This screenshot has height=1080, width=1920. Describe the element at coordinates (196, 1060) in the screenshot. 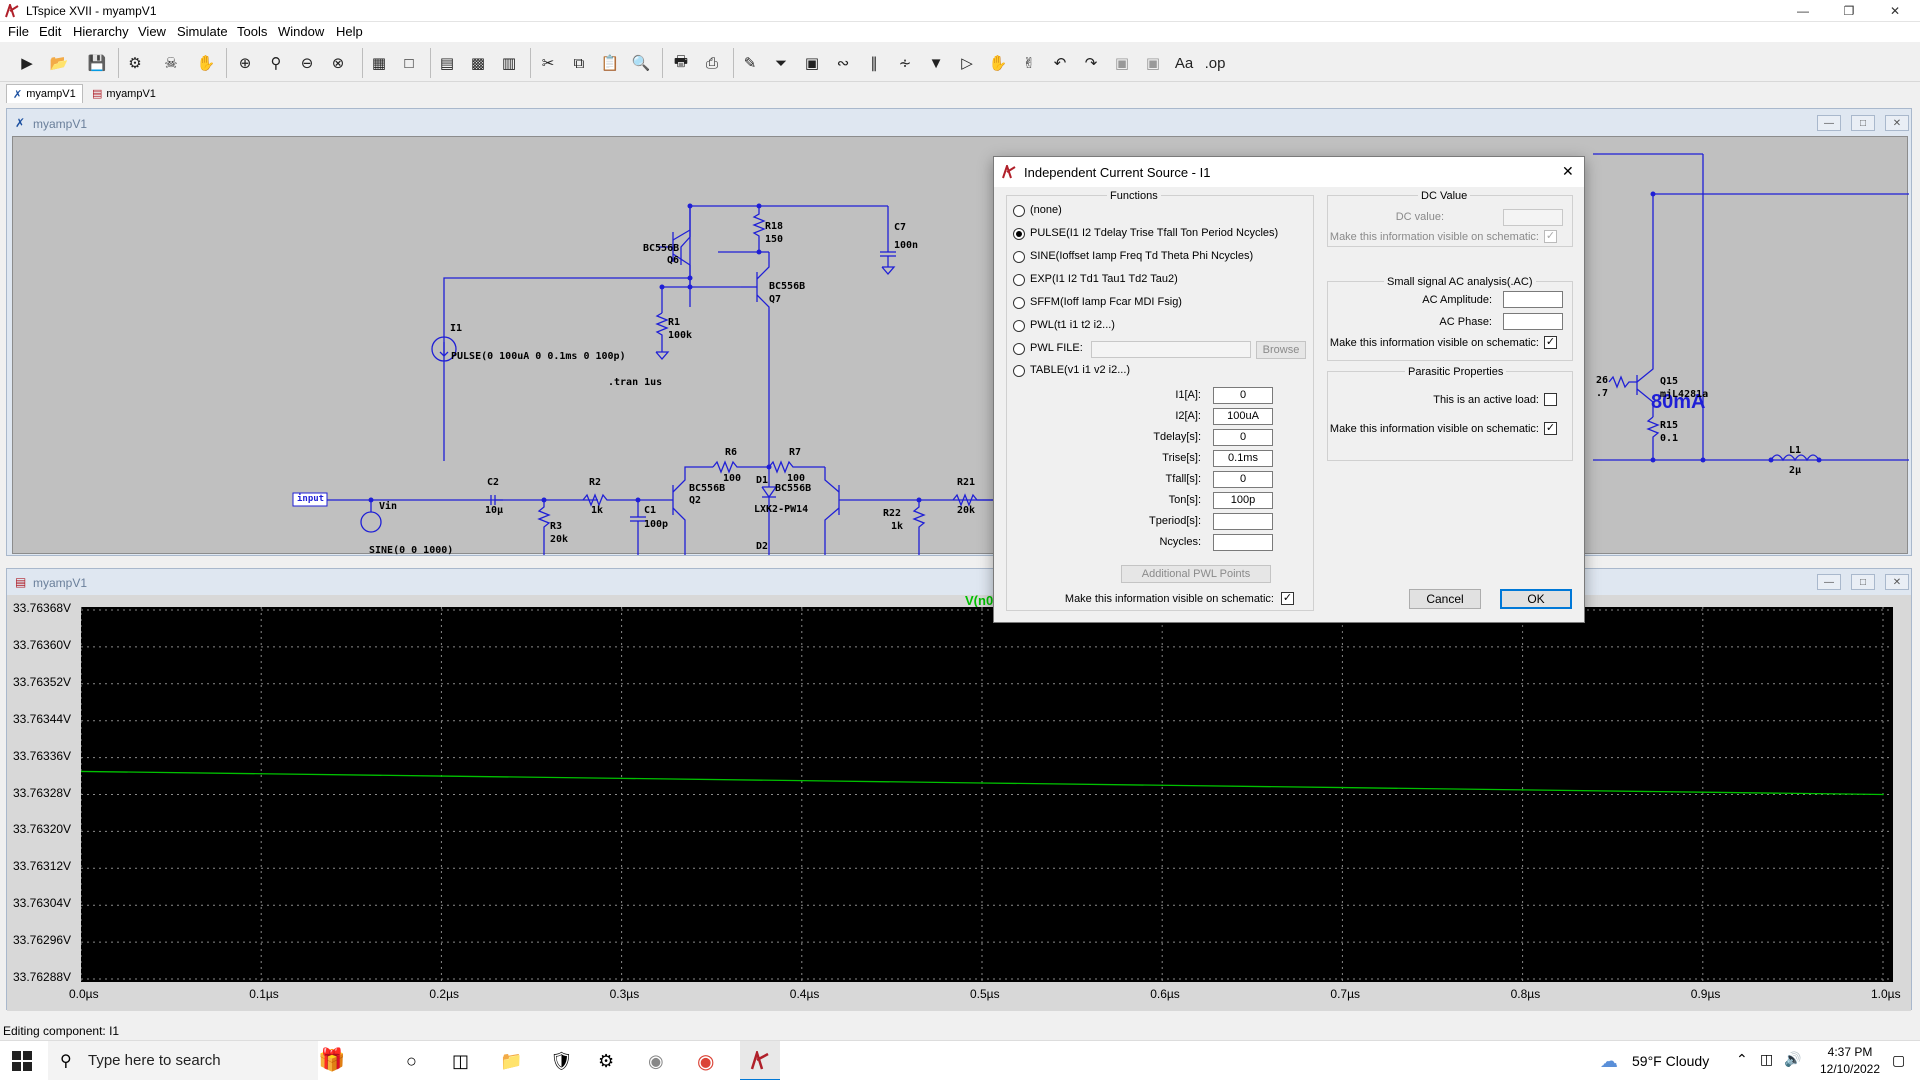

I see `taskbar-search: ⚲ Type here to search 🎁` at that location.